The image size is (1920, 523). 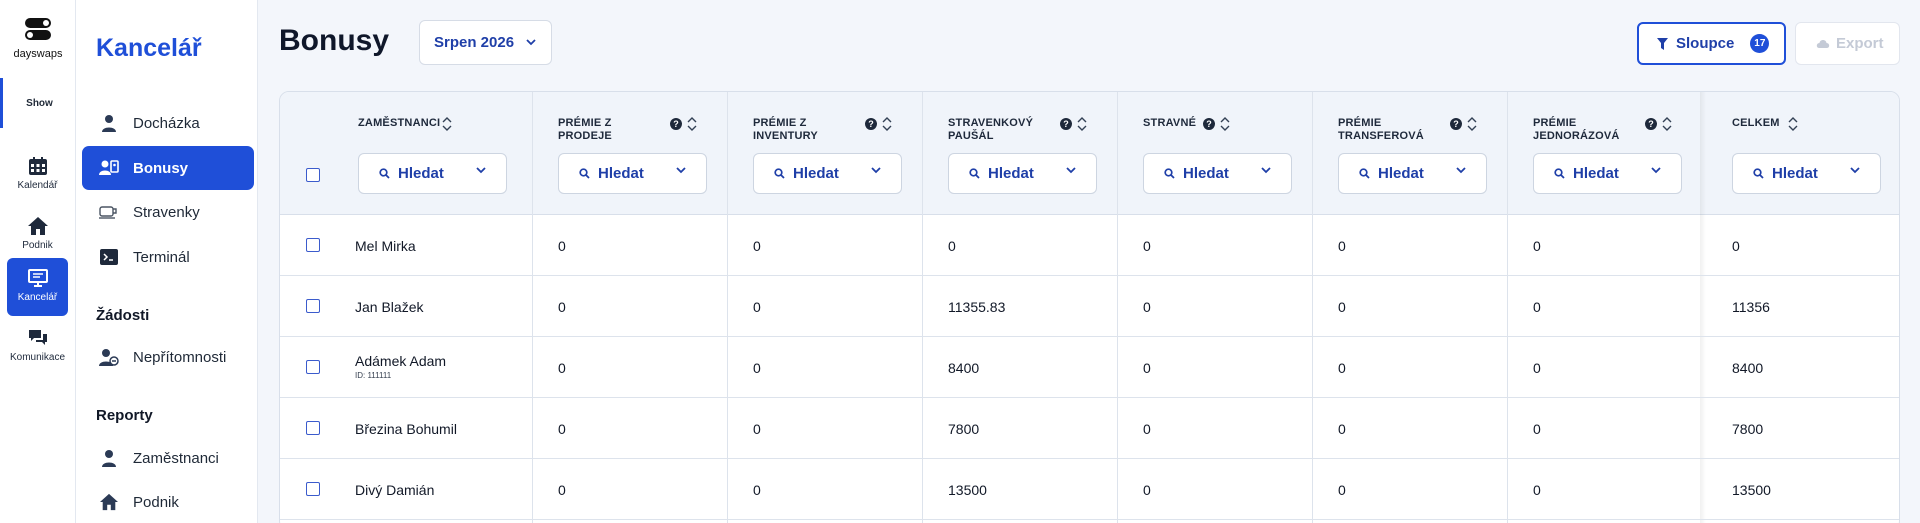 I want to click on employee-name: Březina Bohumil, so click(x=406, y=429).